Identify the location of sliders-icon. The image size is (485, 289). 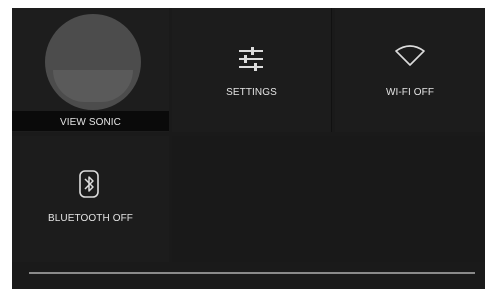
(251, 59).